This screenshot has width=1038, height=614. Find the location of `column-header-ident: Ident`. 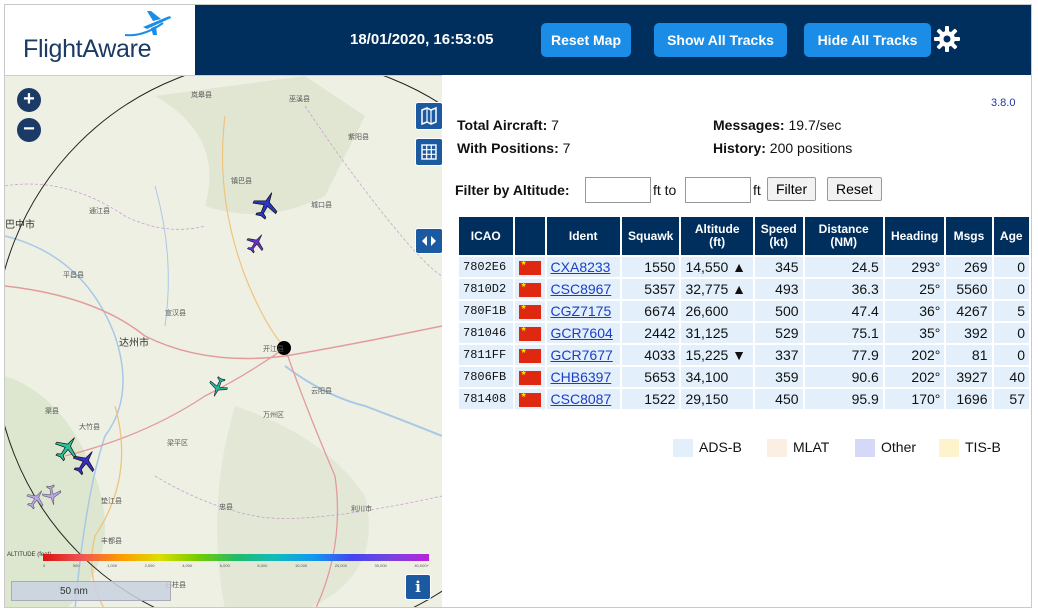

column-header-ident: Ident is located at coordinates (583, 236).